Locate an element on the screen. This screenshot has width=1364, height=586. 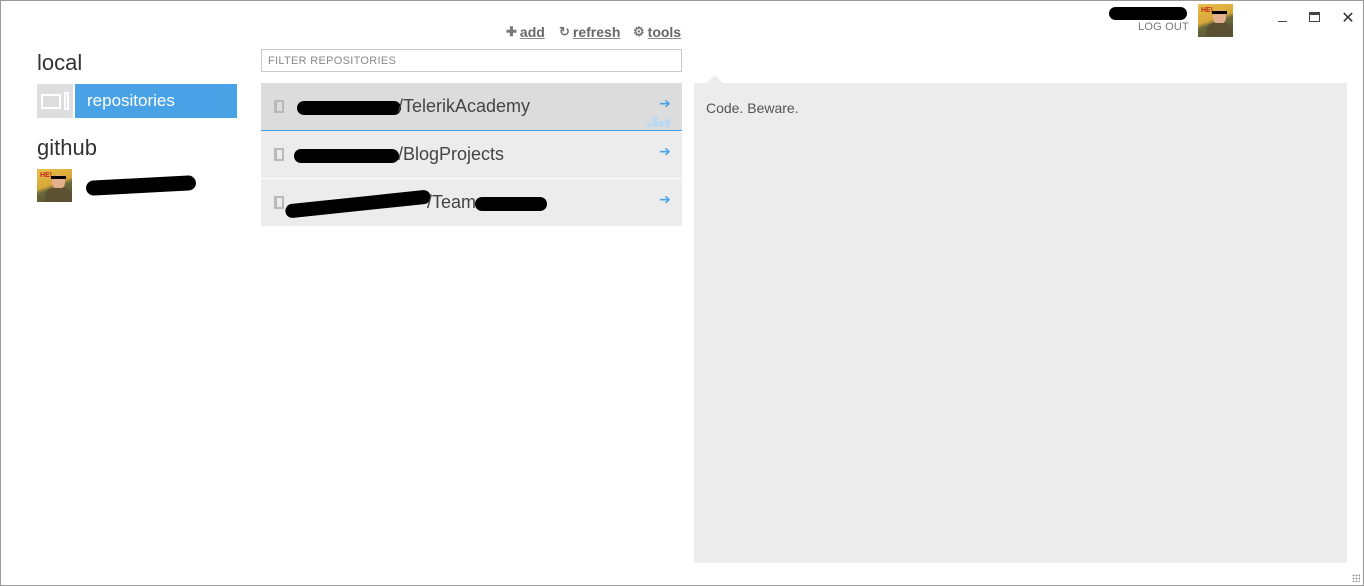
toolbar-add: ✚ add is located at coordinates (525, 32).